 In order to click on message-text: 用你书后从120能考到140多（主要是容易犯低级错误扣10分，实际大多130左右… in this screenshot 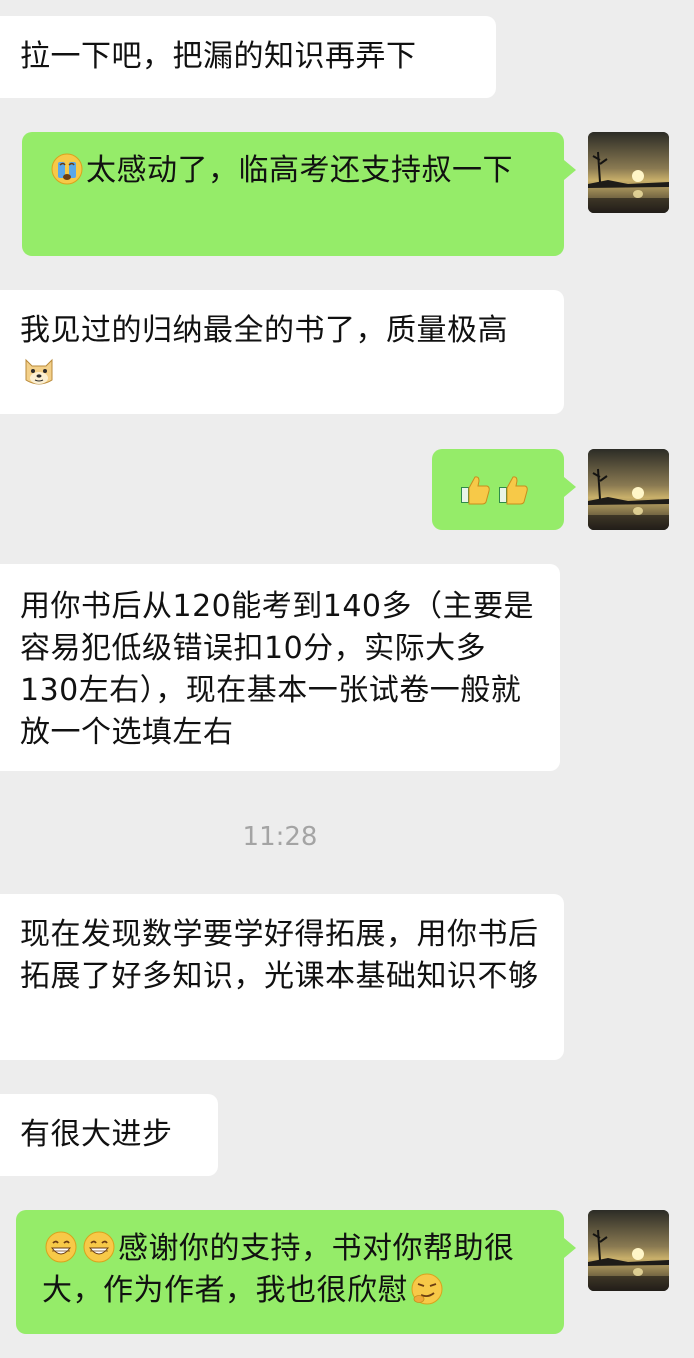, I will do `click(277, 669)`.